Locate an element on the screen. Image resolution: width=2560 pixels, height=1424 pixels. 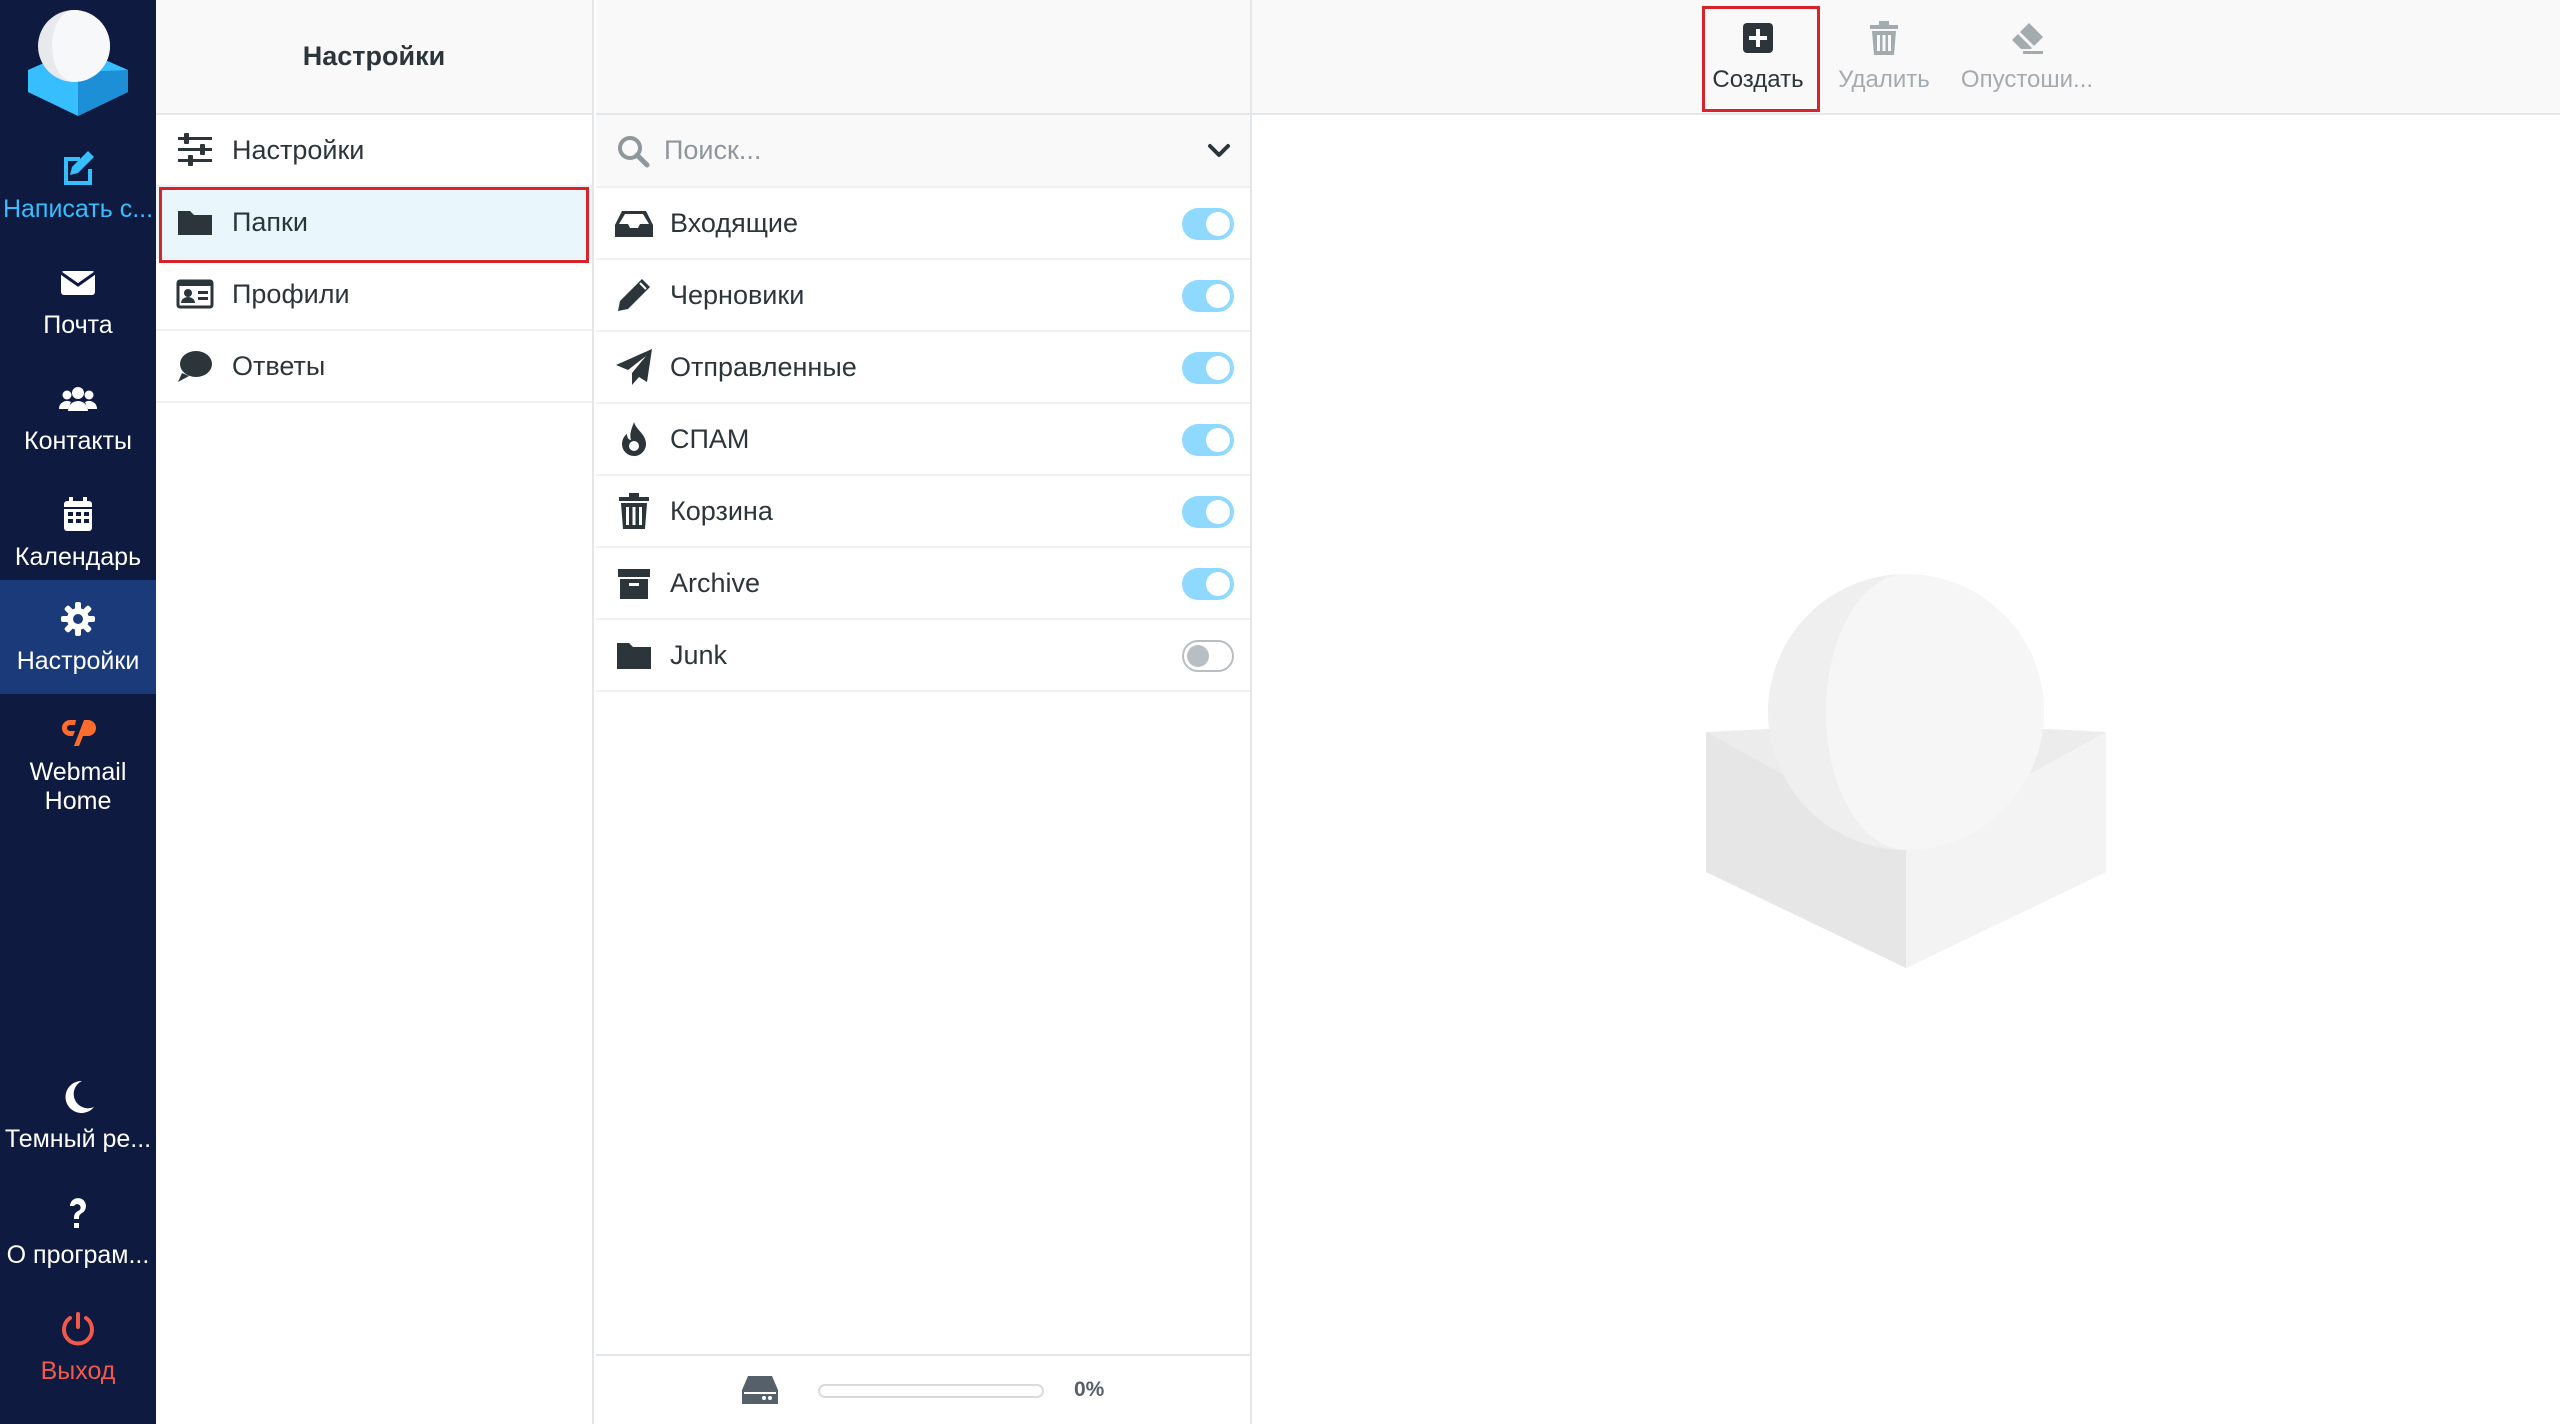
folder-row-drafts: Черновики is located at coordinates (923, 296).